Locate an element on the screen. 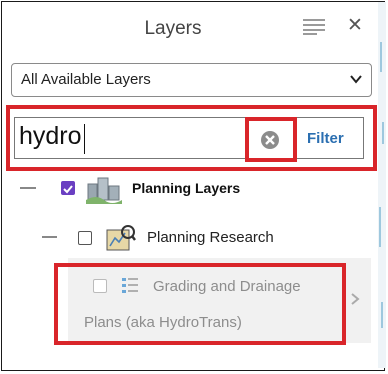 The width and height of the screenshot is (388, 374). research-map-icon is located at coordinates (121, 238).